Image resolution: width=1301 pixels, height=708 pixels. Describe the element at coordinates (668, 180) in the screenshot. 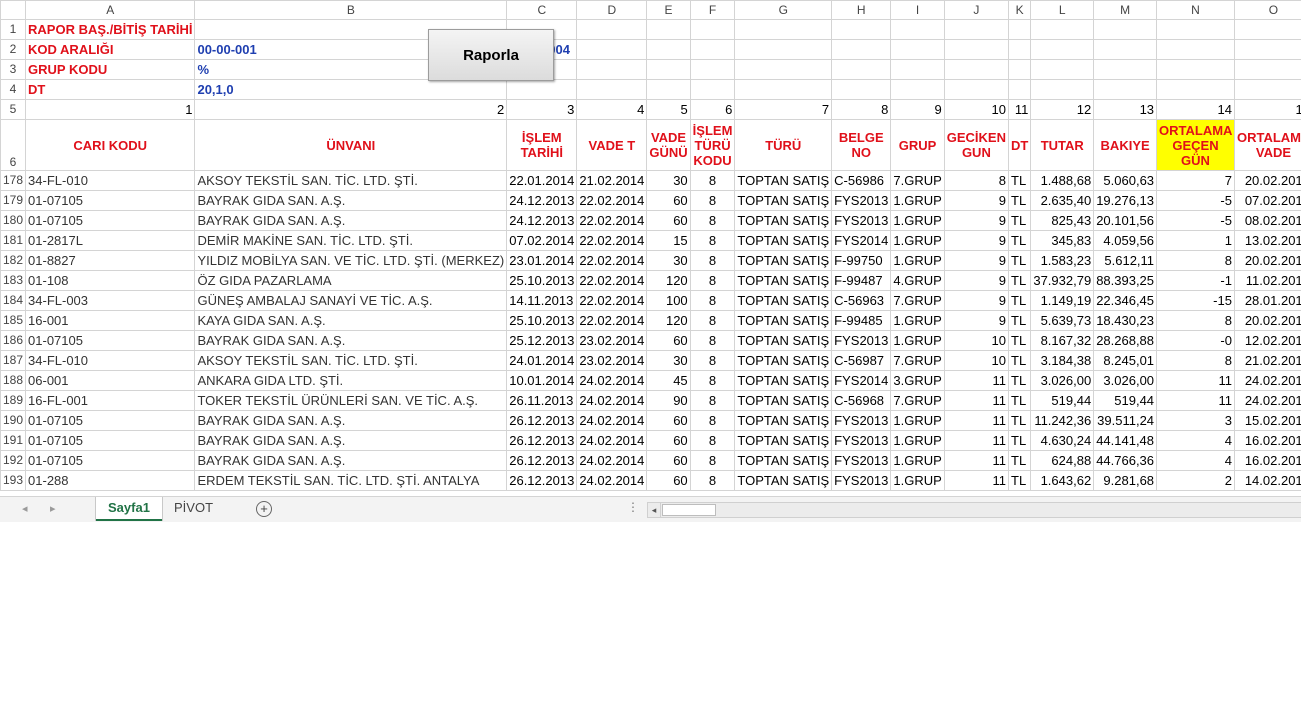

I see `data-cell: 30` at that location.